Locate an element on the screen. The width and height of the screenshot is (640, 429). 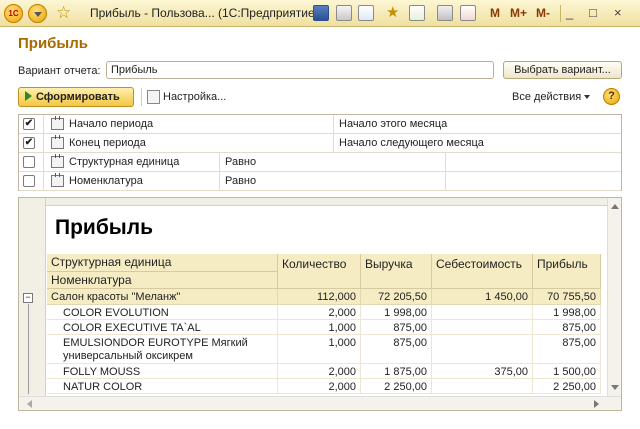
add-favorite-icon: ★ is located at coordinates (394, 13).